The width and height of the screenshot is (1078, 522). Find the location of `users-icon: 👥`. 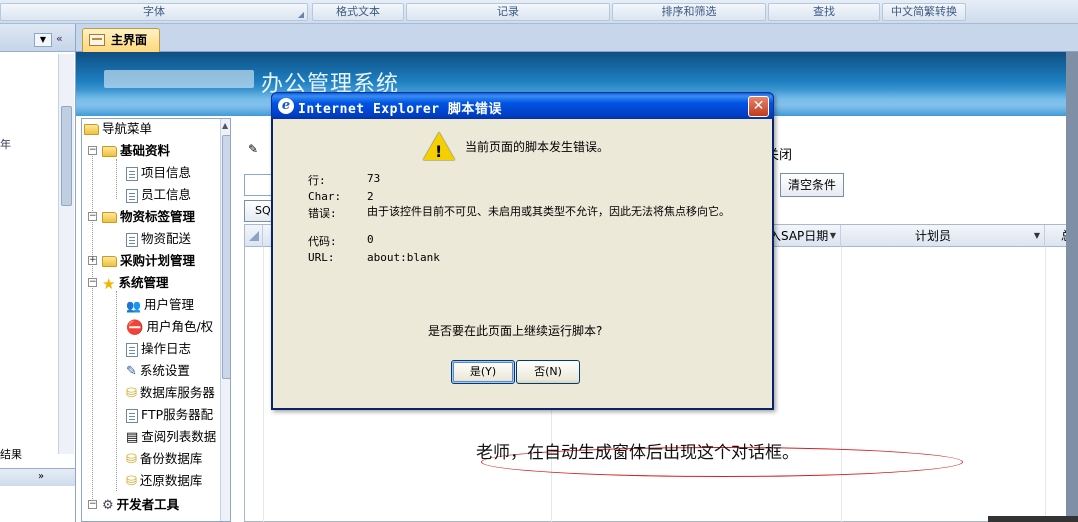

users-icon: 👥 is located at coordinates (133, 305).